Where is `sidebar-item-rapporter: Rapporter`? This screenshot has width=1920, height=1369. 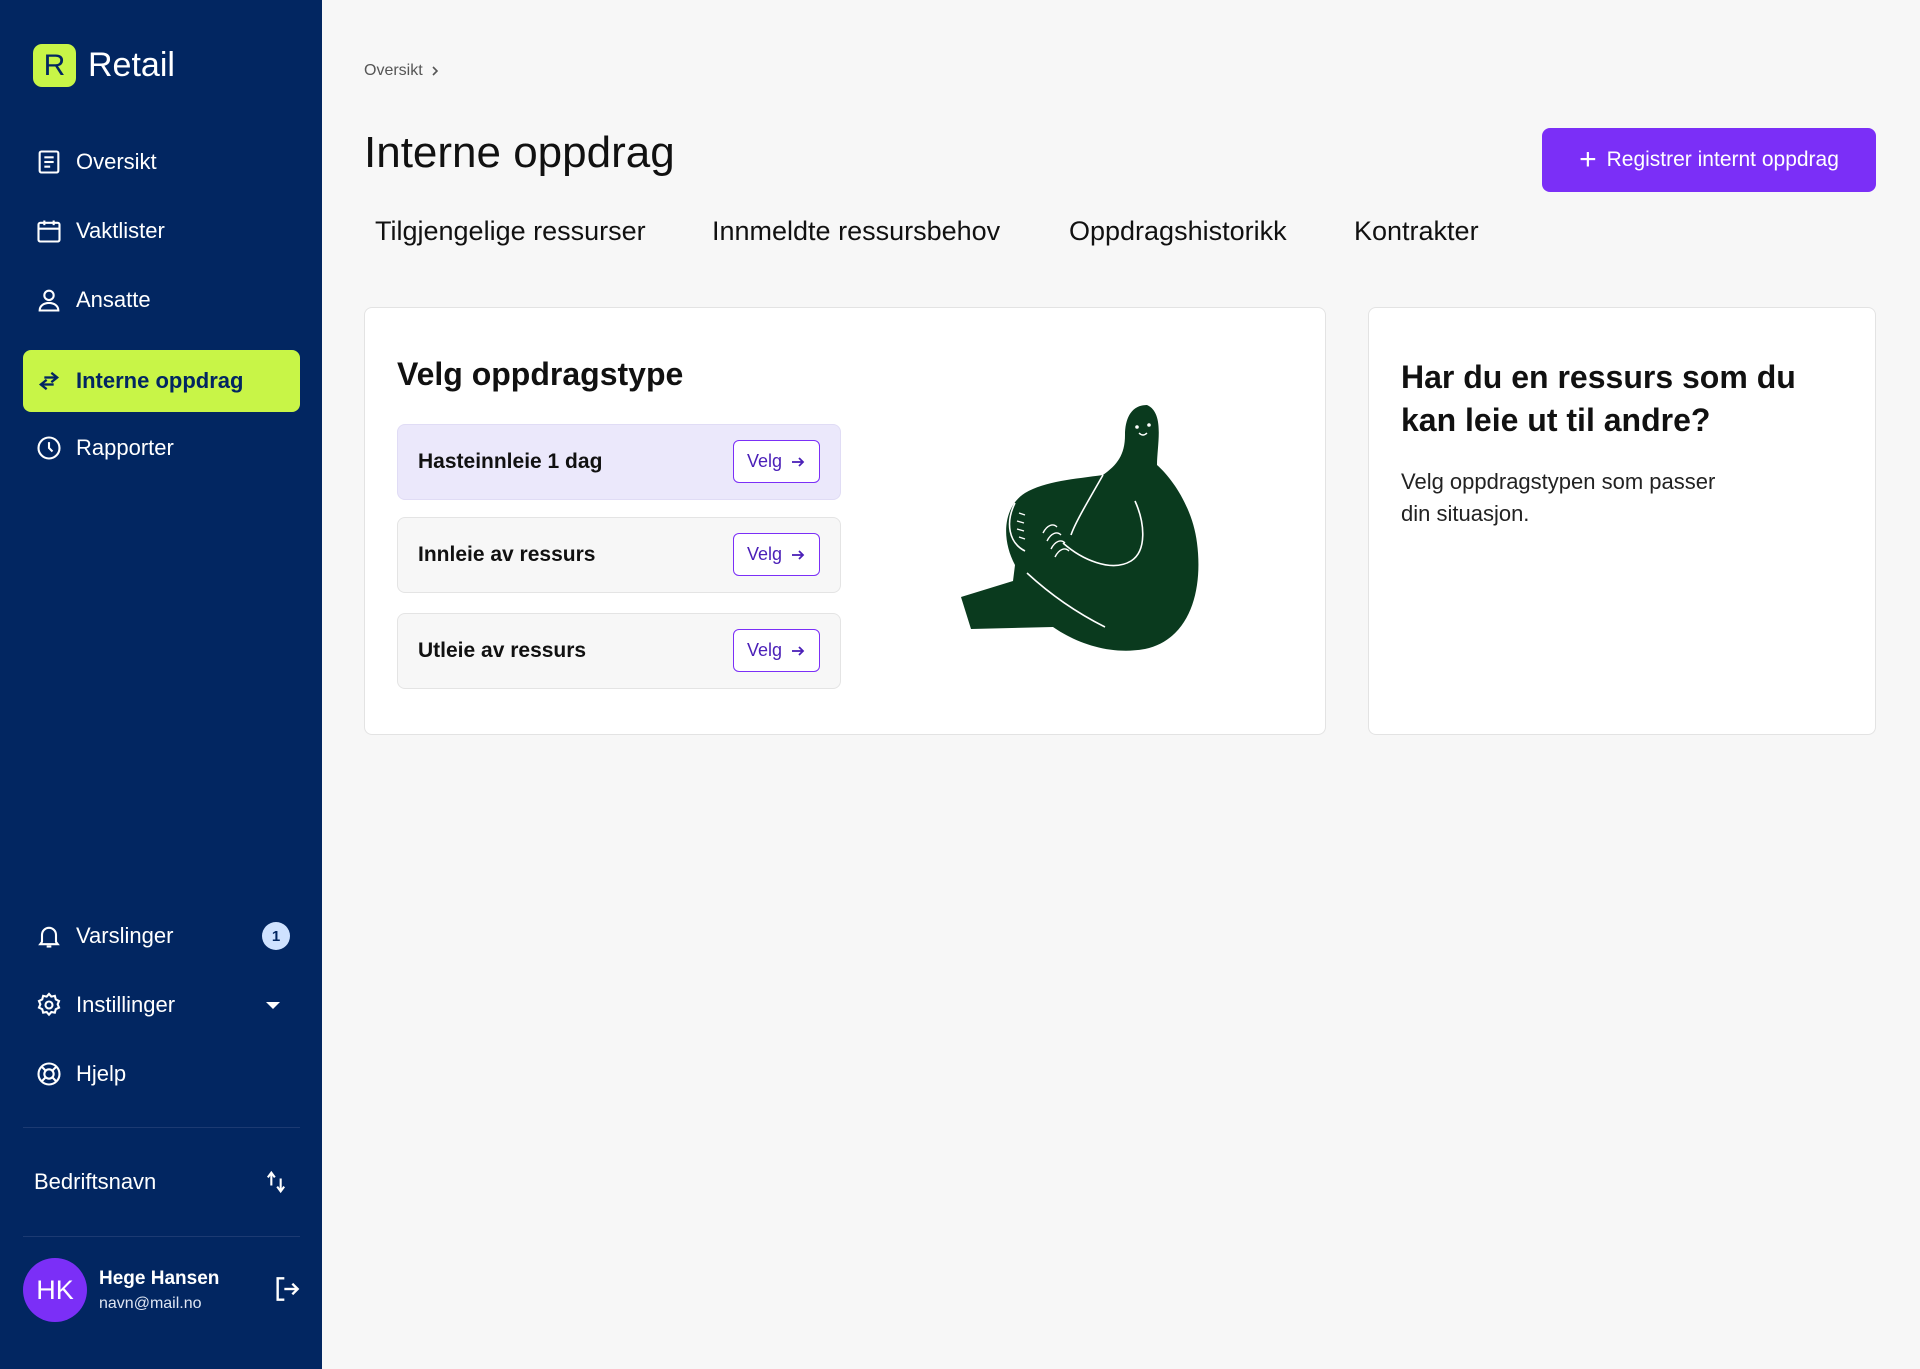
sidebar-item-rapporter: Rapporter is located at coordinates (161, 448).